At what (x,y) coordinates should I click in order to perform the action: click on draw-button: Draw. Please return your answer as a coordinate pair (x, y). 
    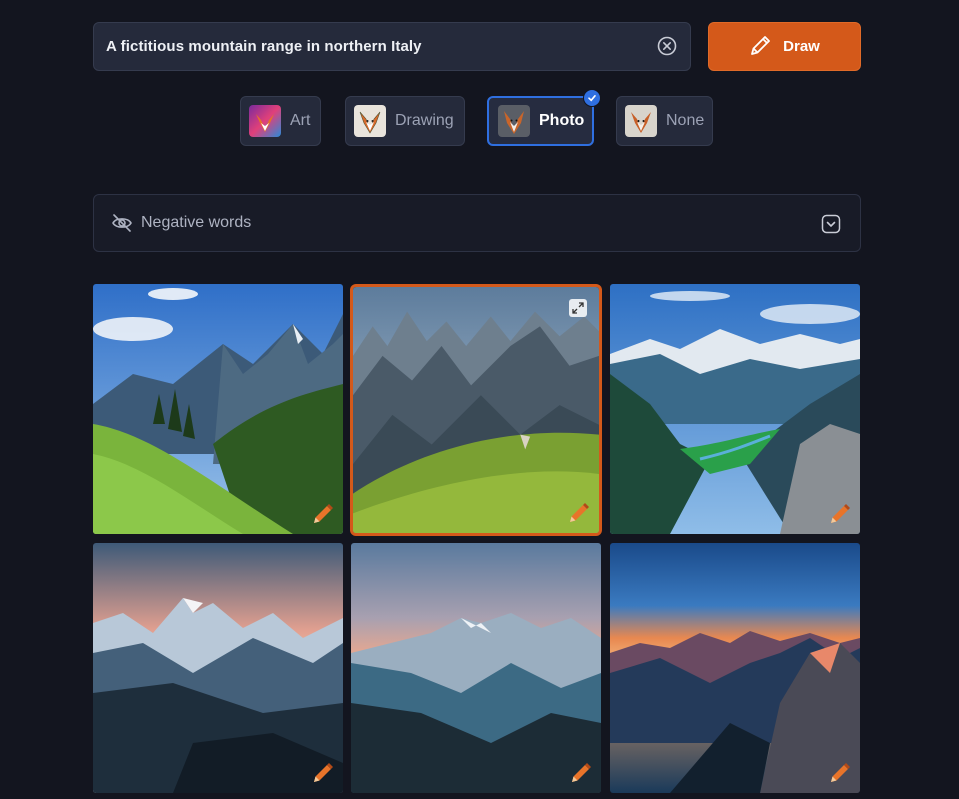
    Looking at the image, I should click on (784, 46).